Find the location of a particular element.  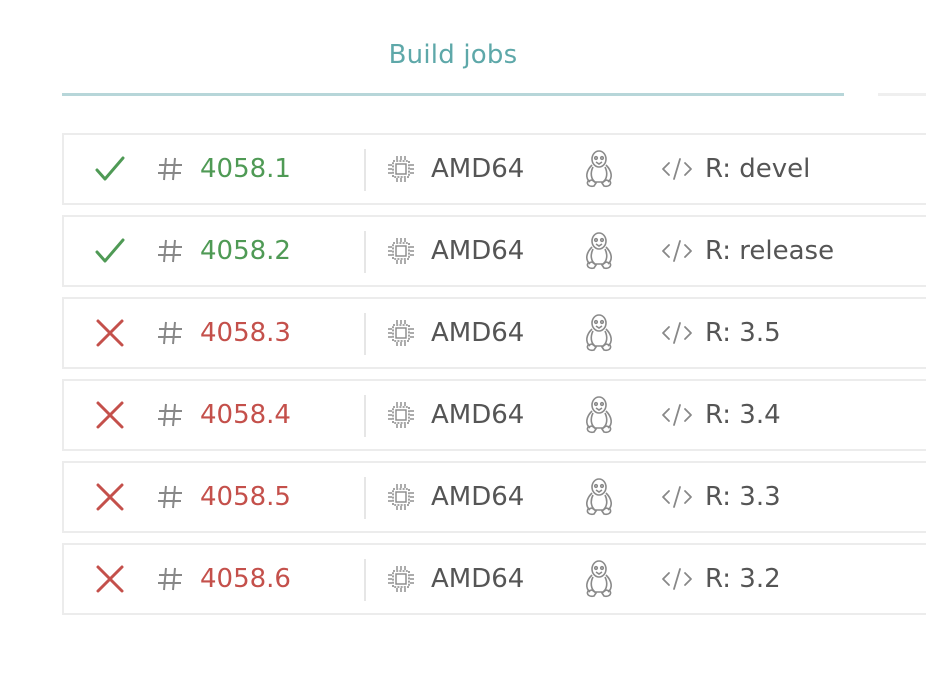

r-version-label: R: devel is located at coordinates (758, 169).